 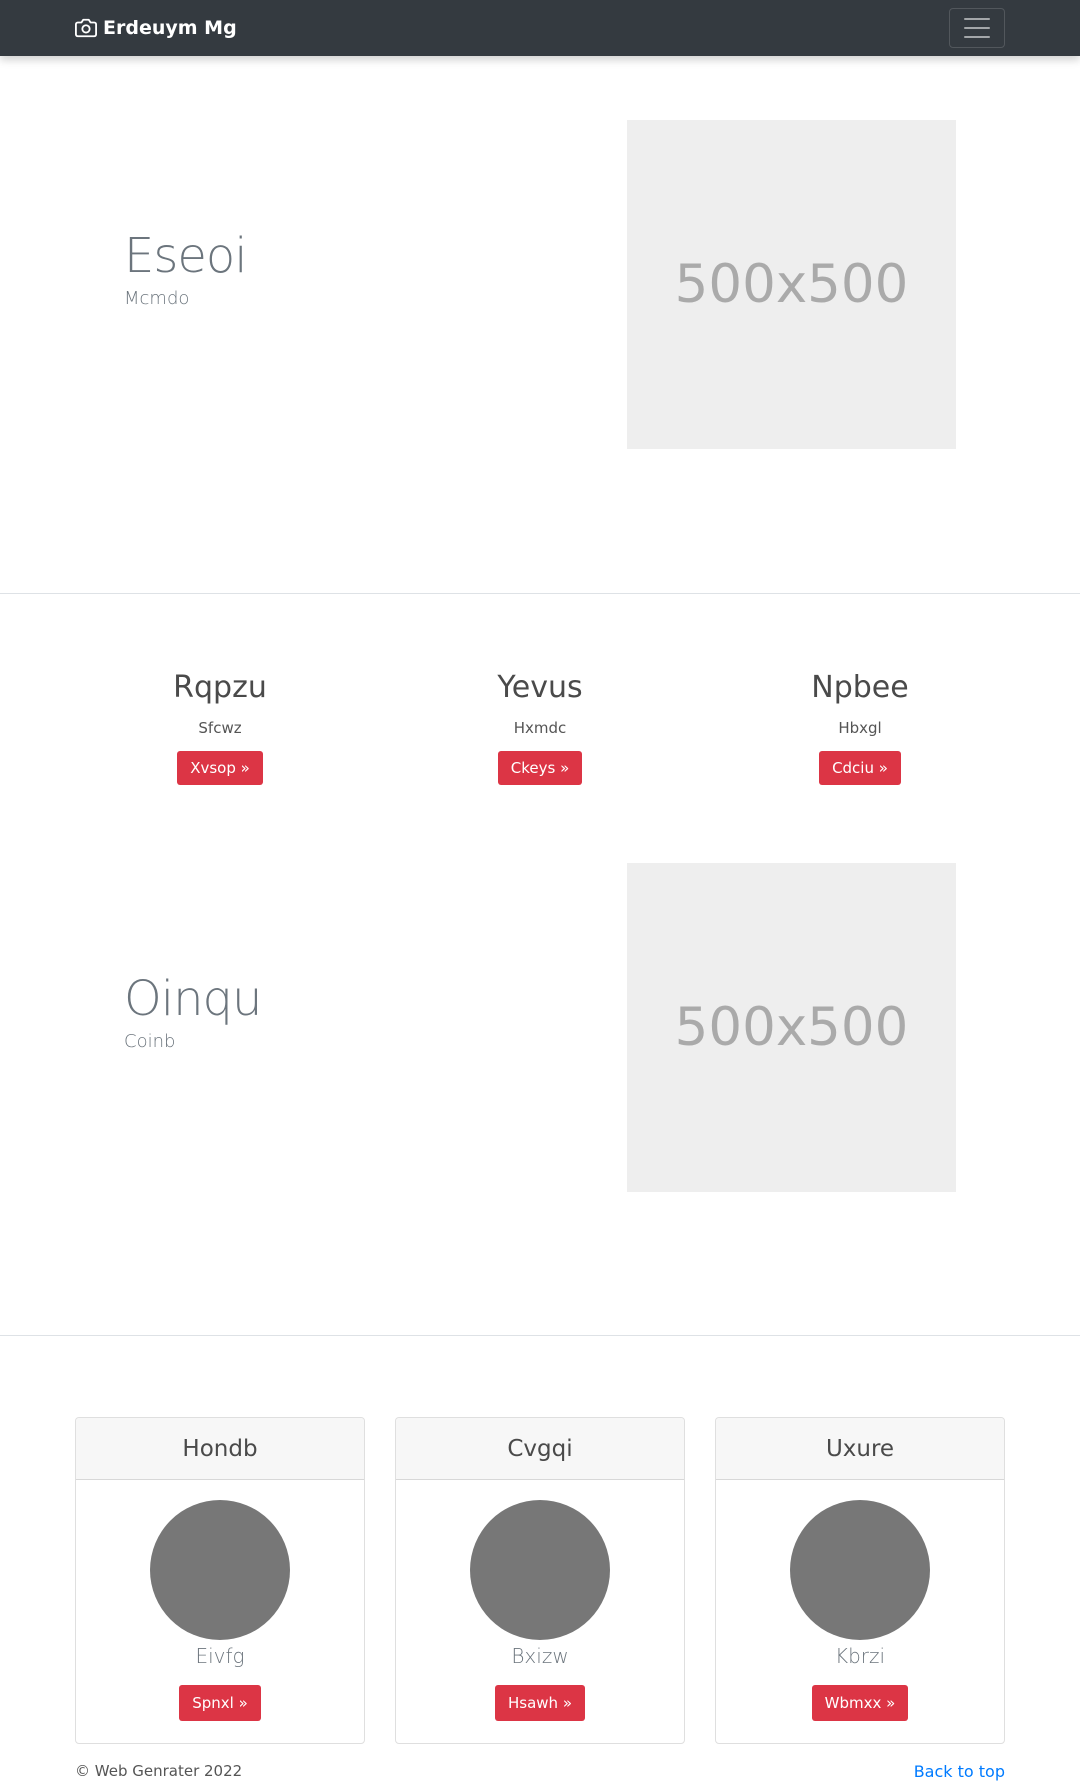 What do you see at coordinates (860, 1449) in the screenshot?
I see `card-header: Uxure` at bounding box center [860, 1449].